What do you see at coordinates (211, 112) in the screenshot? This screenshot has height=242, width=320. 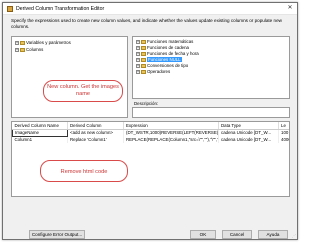 I see `function-description-box` at bounding box center [211, 112].